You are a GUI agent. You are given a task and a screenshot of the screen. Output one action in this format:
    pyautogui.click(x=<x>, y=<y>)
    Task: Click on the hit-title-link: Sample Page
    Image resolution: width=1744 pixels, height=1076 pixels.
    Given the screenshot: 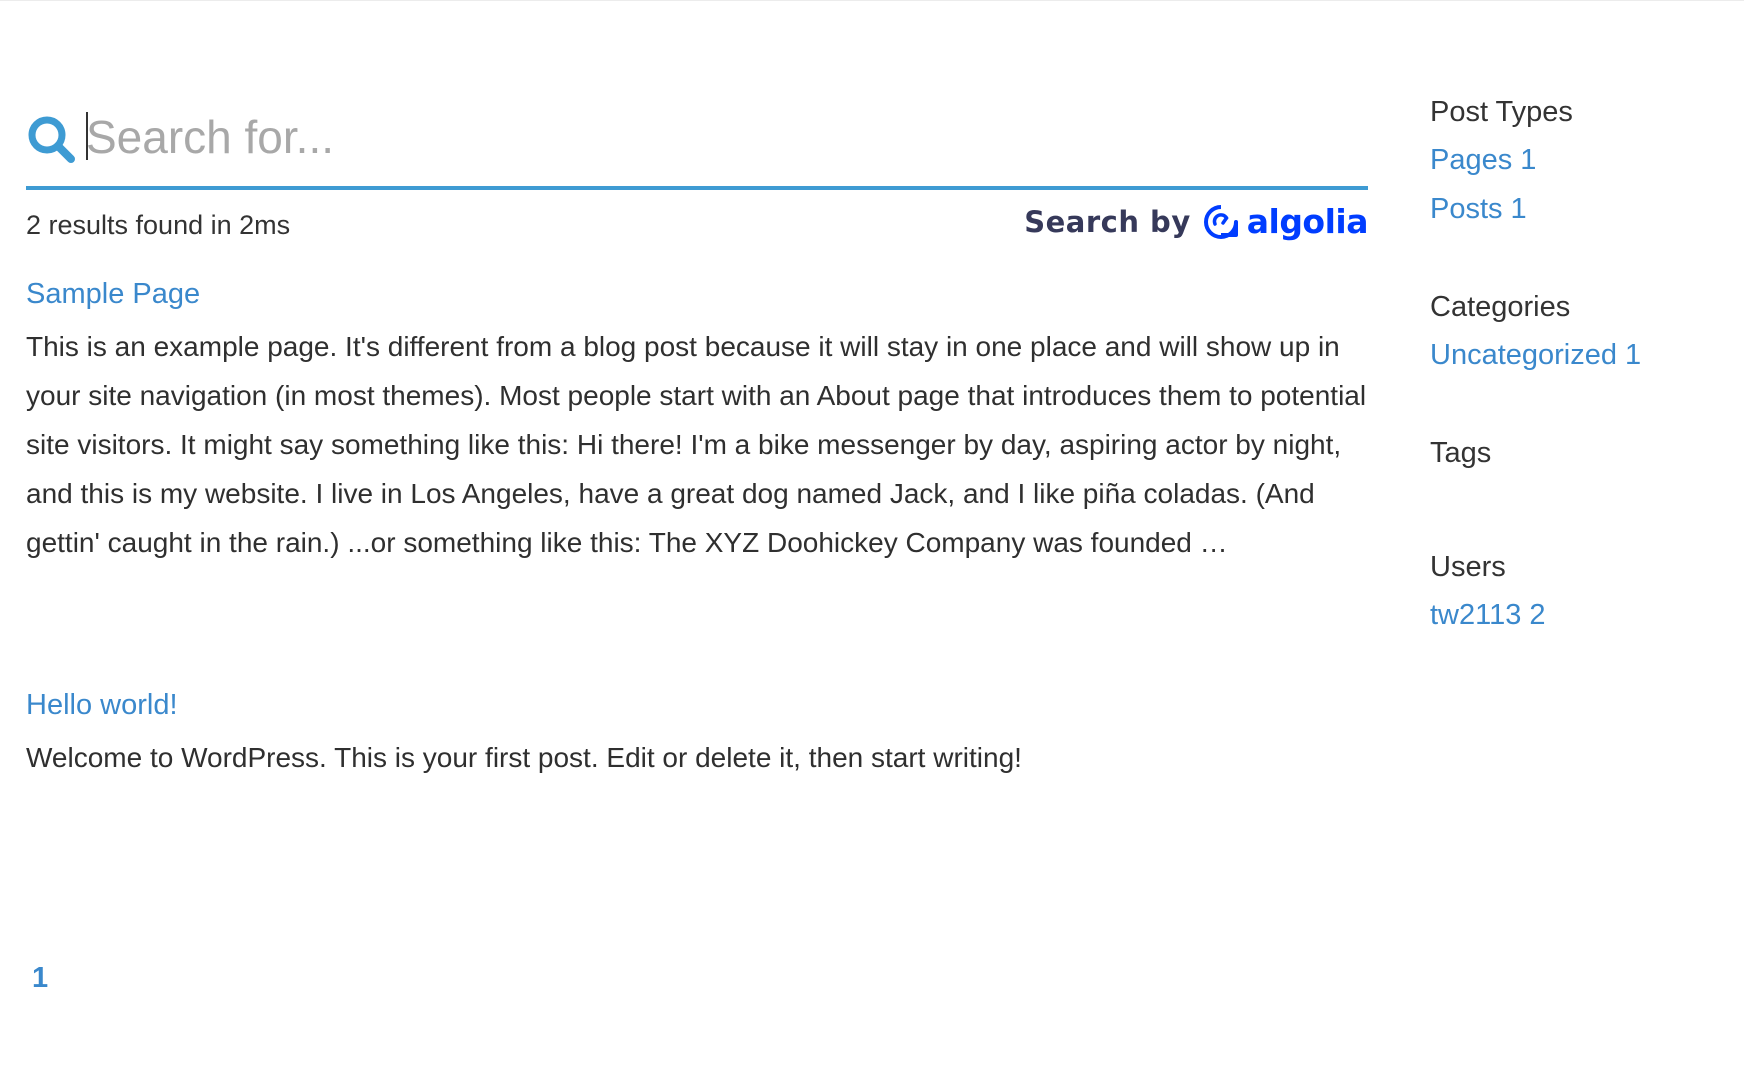 What is the action you would take?
    pyautogui.click(x=113, y=294)
    